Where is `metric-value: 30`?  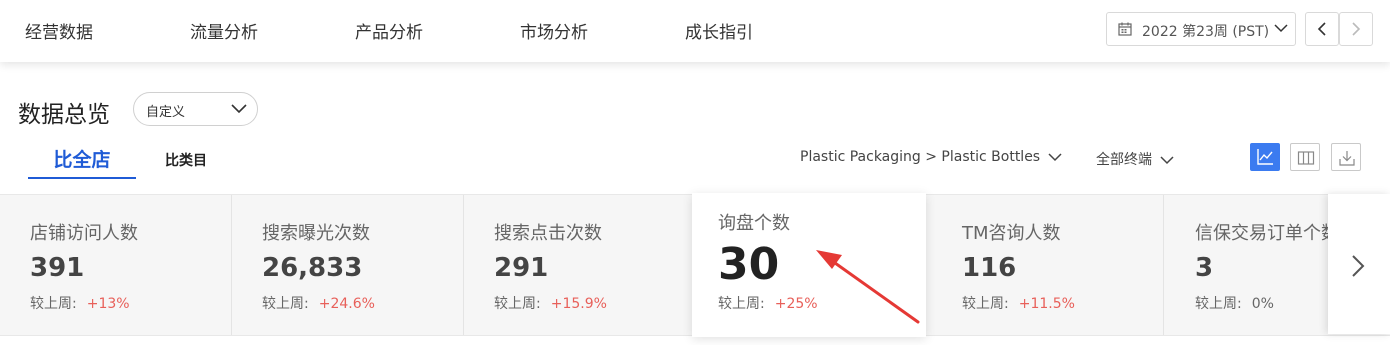 metric-value: 30 is located at coordinates (749, 264).